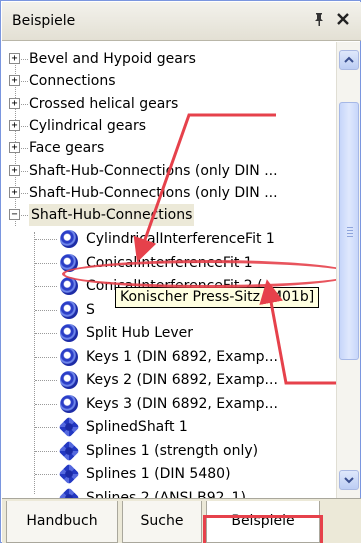 The height and width of the screenshot is (543, 361). I want to click on tab-label: Suche, so click(162, 521).